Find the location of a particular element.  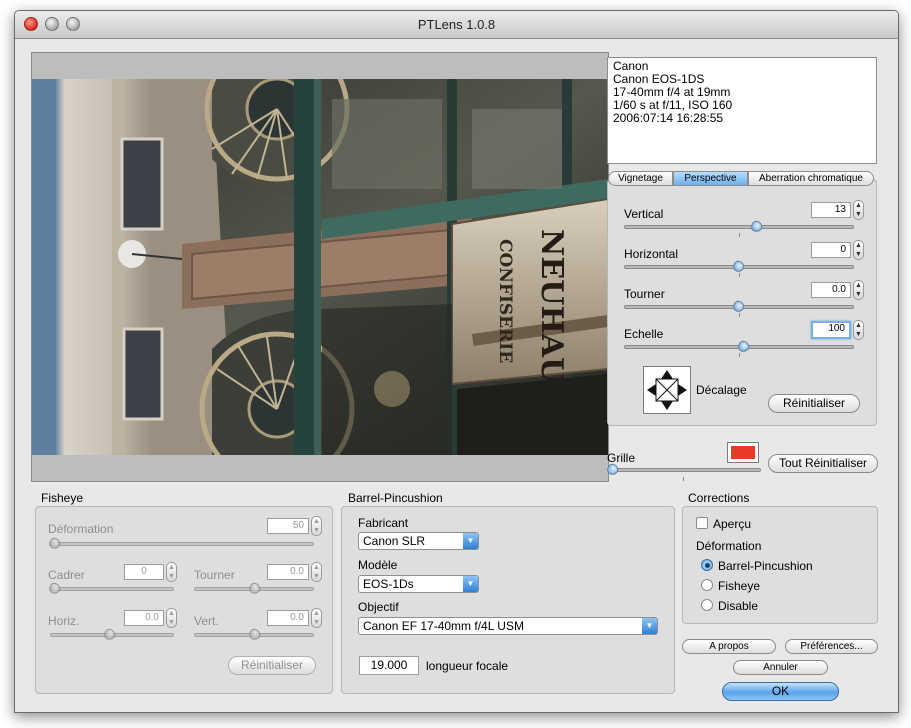

objectif-label: Objectif is located at coordinates (378, 607).